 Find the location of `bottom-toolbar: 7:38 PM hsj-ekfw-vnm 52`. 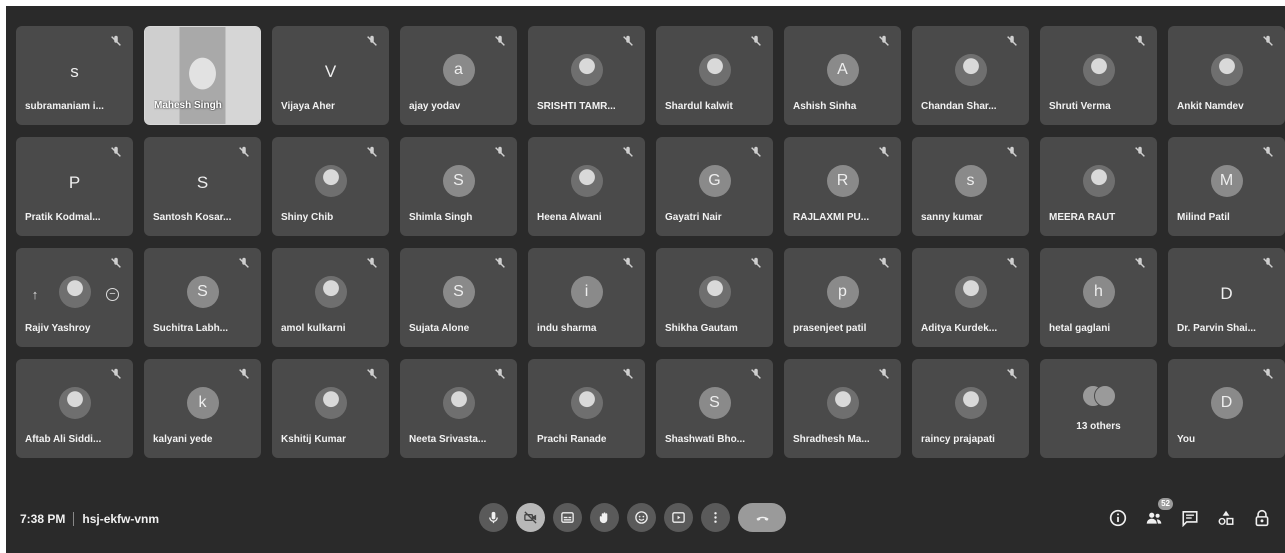

bottom-toolbar: 7:38 PM hsj-ekfw-vnm 52 is located at coordinates (645, 524).